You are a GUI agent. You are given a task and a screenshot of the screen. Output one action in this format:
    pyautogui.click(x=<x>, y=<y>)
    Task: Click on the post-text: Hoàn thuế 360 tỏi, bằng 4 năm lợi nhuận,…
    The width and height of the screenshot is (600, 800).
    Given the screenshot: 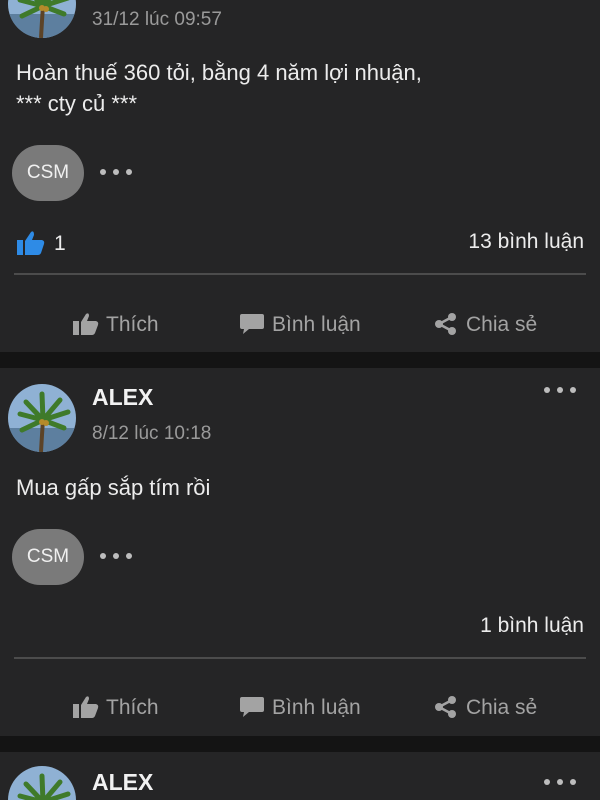 What is the action you would take?
    pyautogui.click(x=219, y=88)
    